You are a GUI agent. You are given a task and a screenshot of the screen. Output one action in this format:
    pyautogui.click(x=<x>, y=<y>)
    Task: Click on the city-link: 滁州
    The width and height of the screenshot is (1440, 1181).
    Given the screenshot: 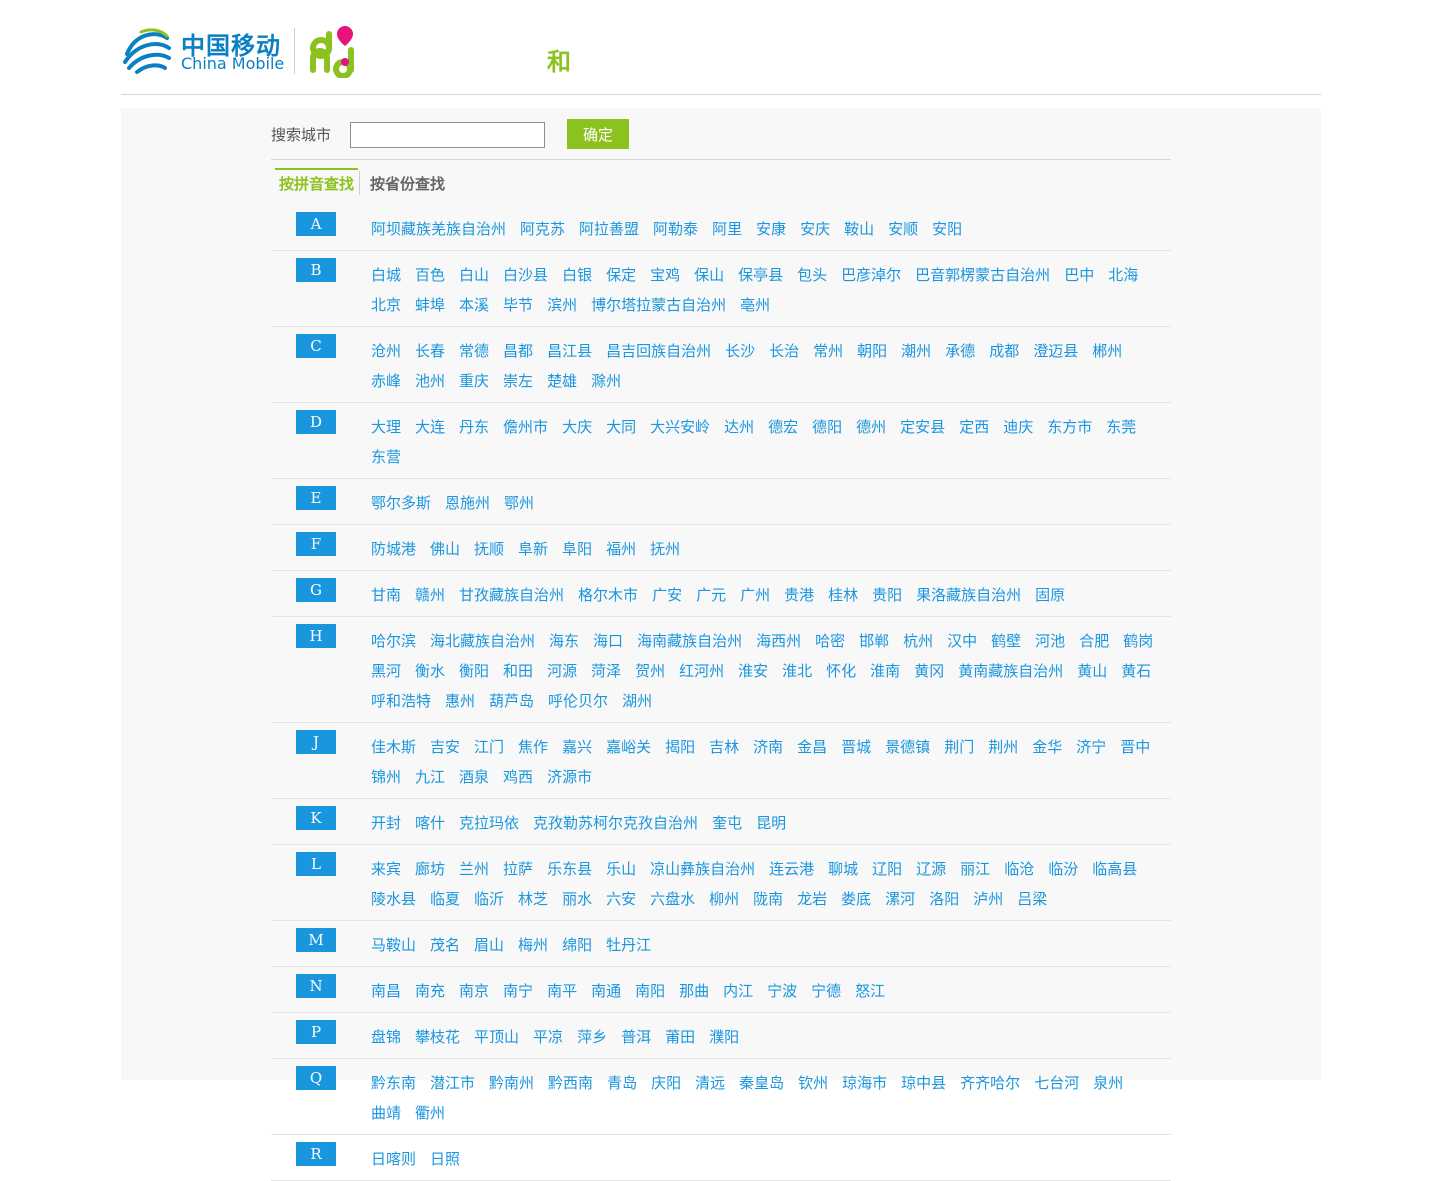 What is the action you would take?
    pyautogui.click(x=606, y=381)
    